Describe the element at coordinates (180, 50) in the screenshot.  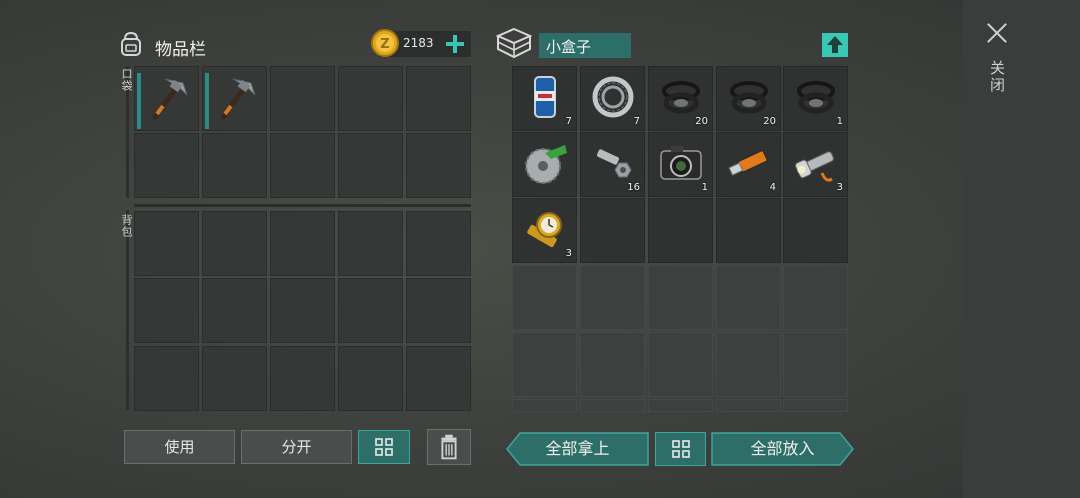
I see `inventory-title: 物品栏` at that location.